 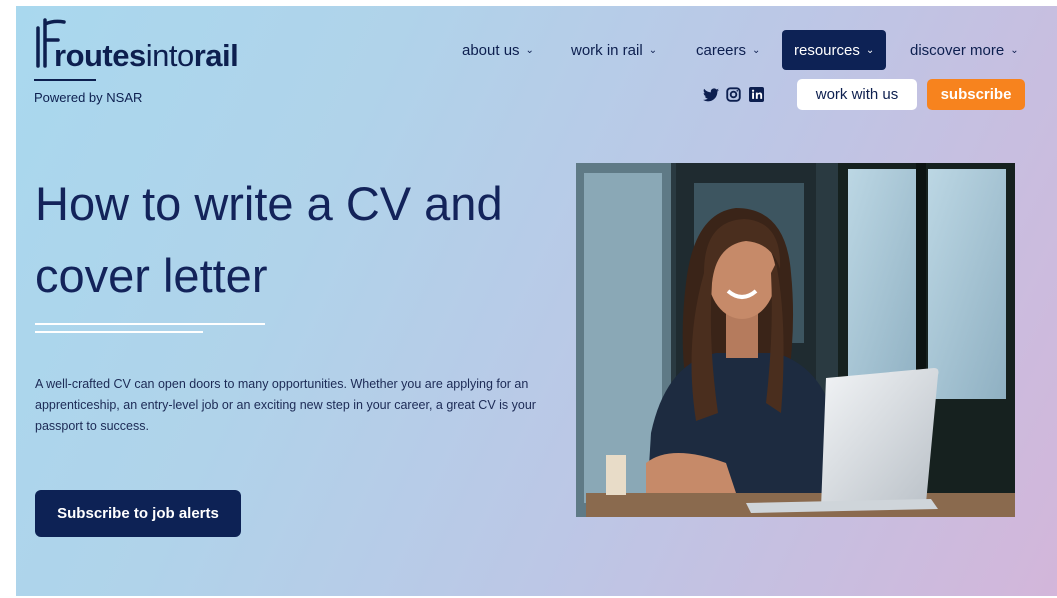 I want to click on page-title: How to write a CV and cover letter, so click(x=295, y=240).